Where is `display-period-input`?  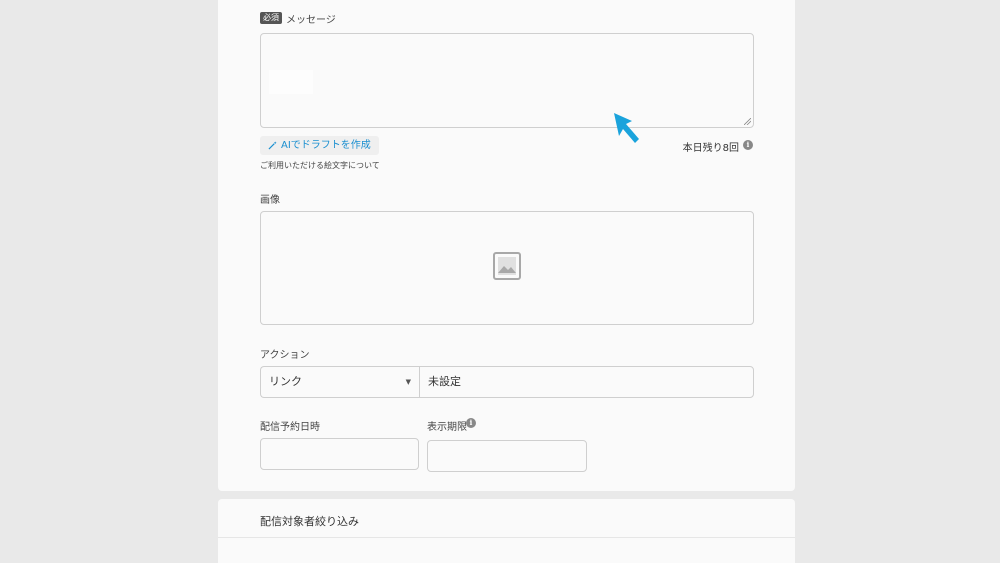
display-period-input is located at coordinates (507, 456).